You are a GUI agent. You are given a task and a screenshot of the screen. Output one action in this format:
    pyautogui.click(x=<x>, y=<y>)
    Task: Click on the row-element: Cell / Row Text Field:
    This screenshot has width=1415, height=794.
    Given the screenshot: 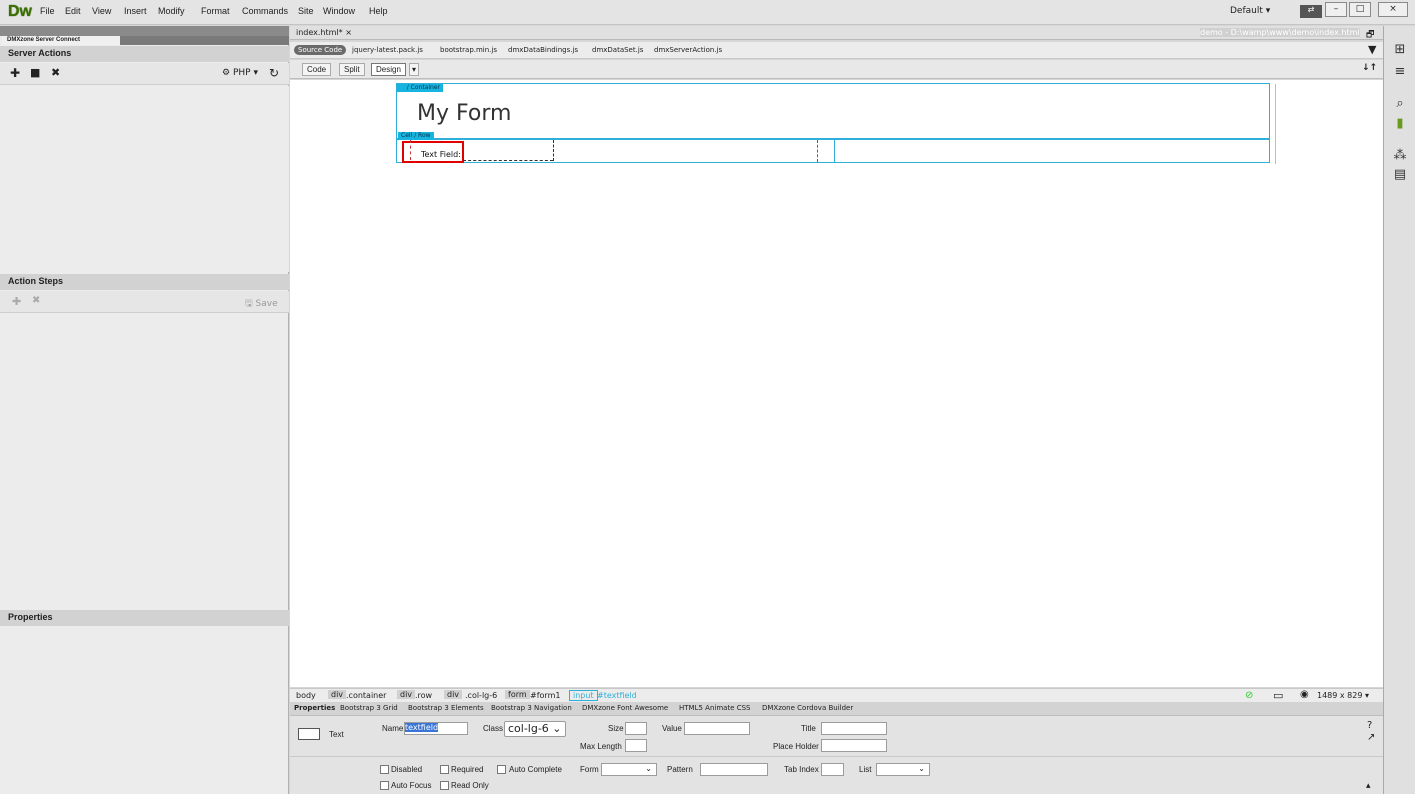 What is the action you would take?
    pyautogui.click(x=833, y=147)
    